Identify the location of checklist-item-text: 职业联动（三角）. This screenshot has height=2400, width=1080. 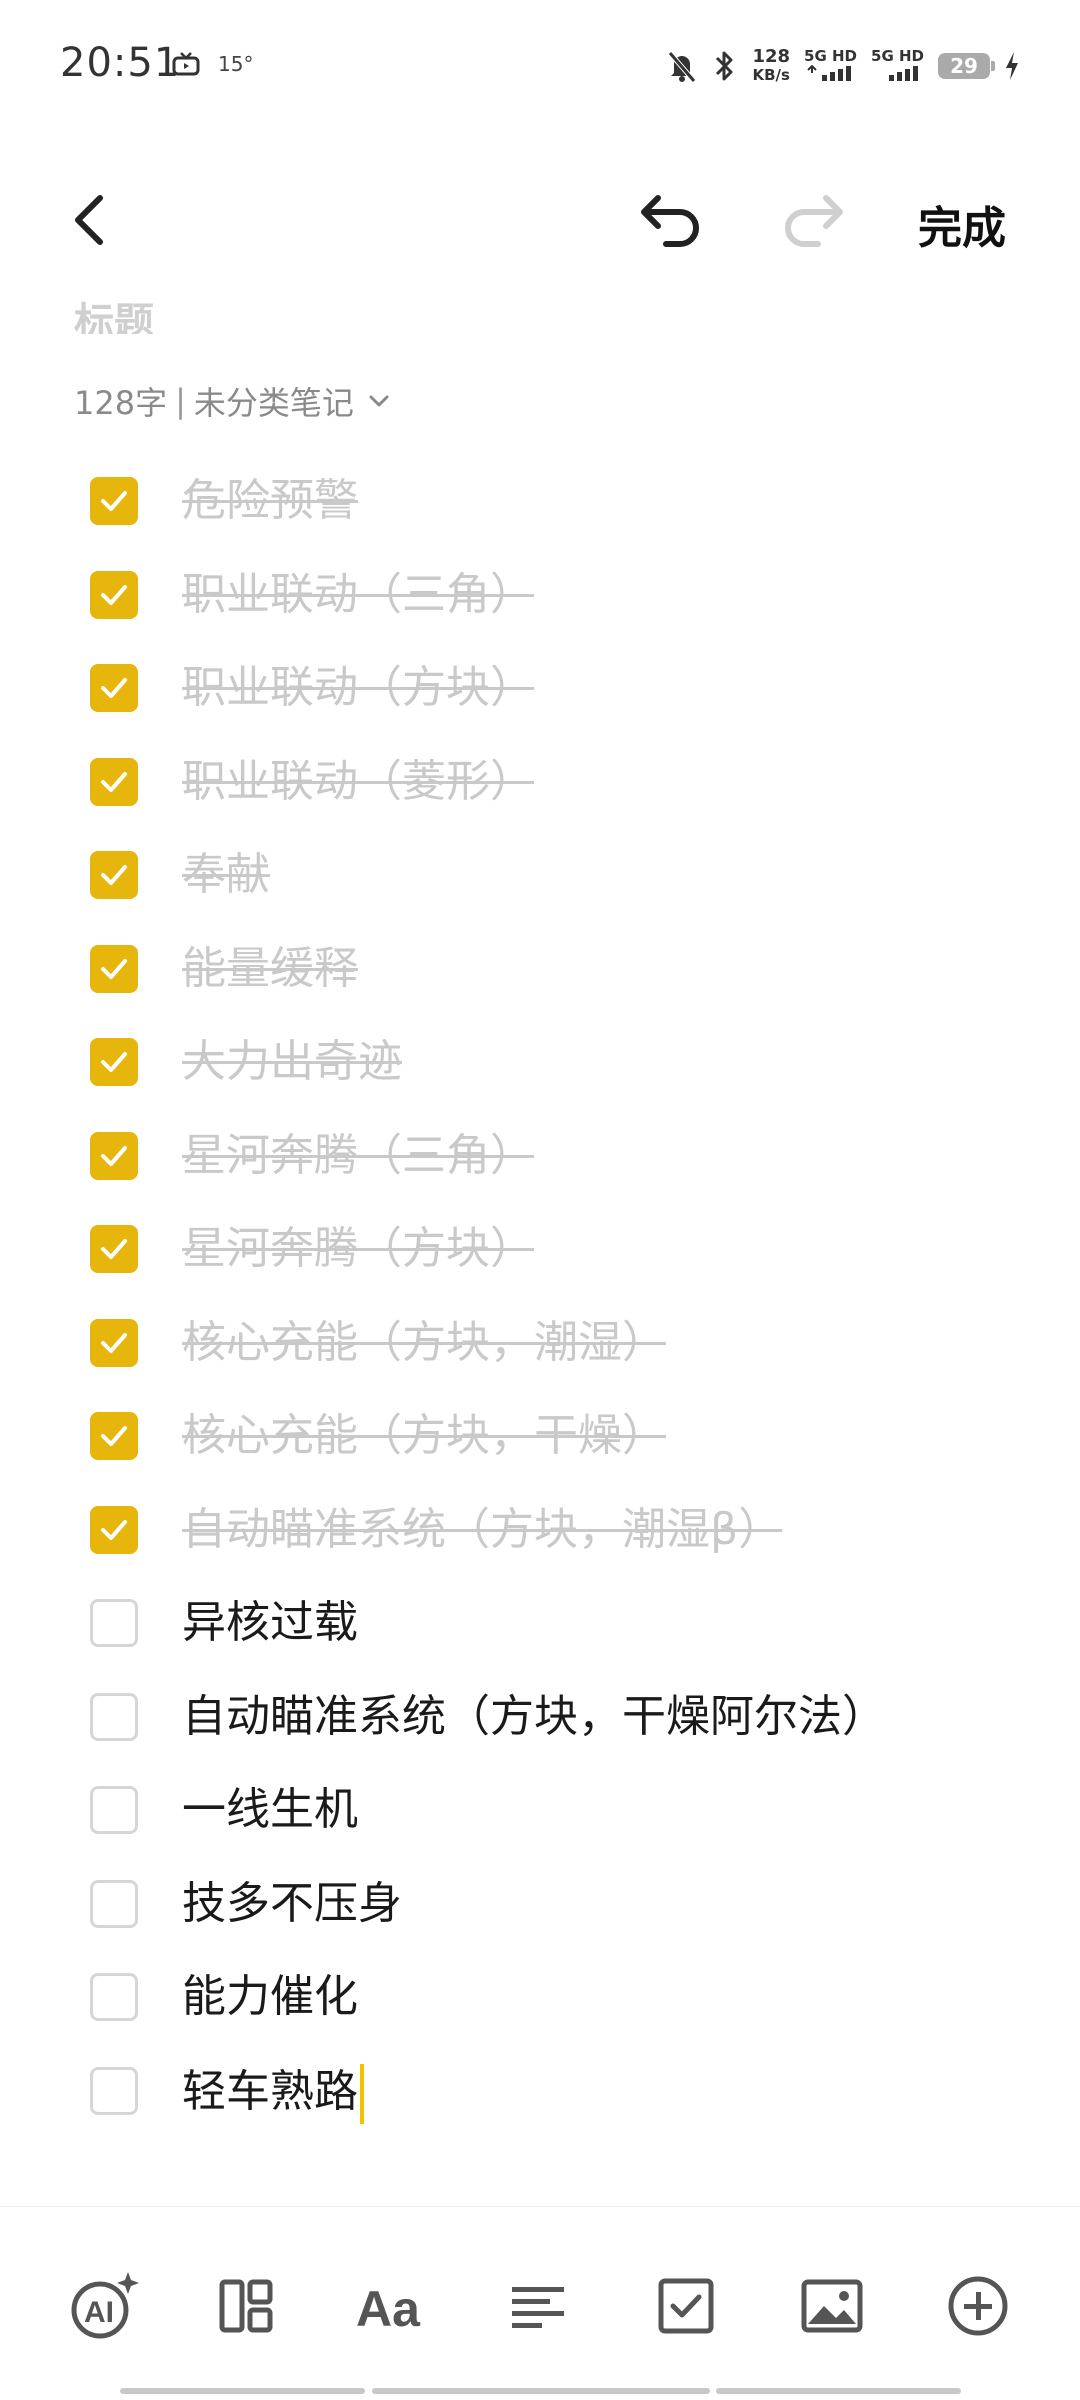
(358, 595).